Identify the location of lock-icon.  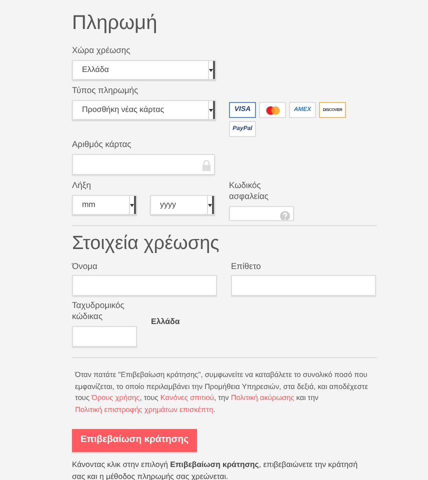
(206, 165).